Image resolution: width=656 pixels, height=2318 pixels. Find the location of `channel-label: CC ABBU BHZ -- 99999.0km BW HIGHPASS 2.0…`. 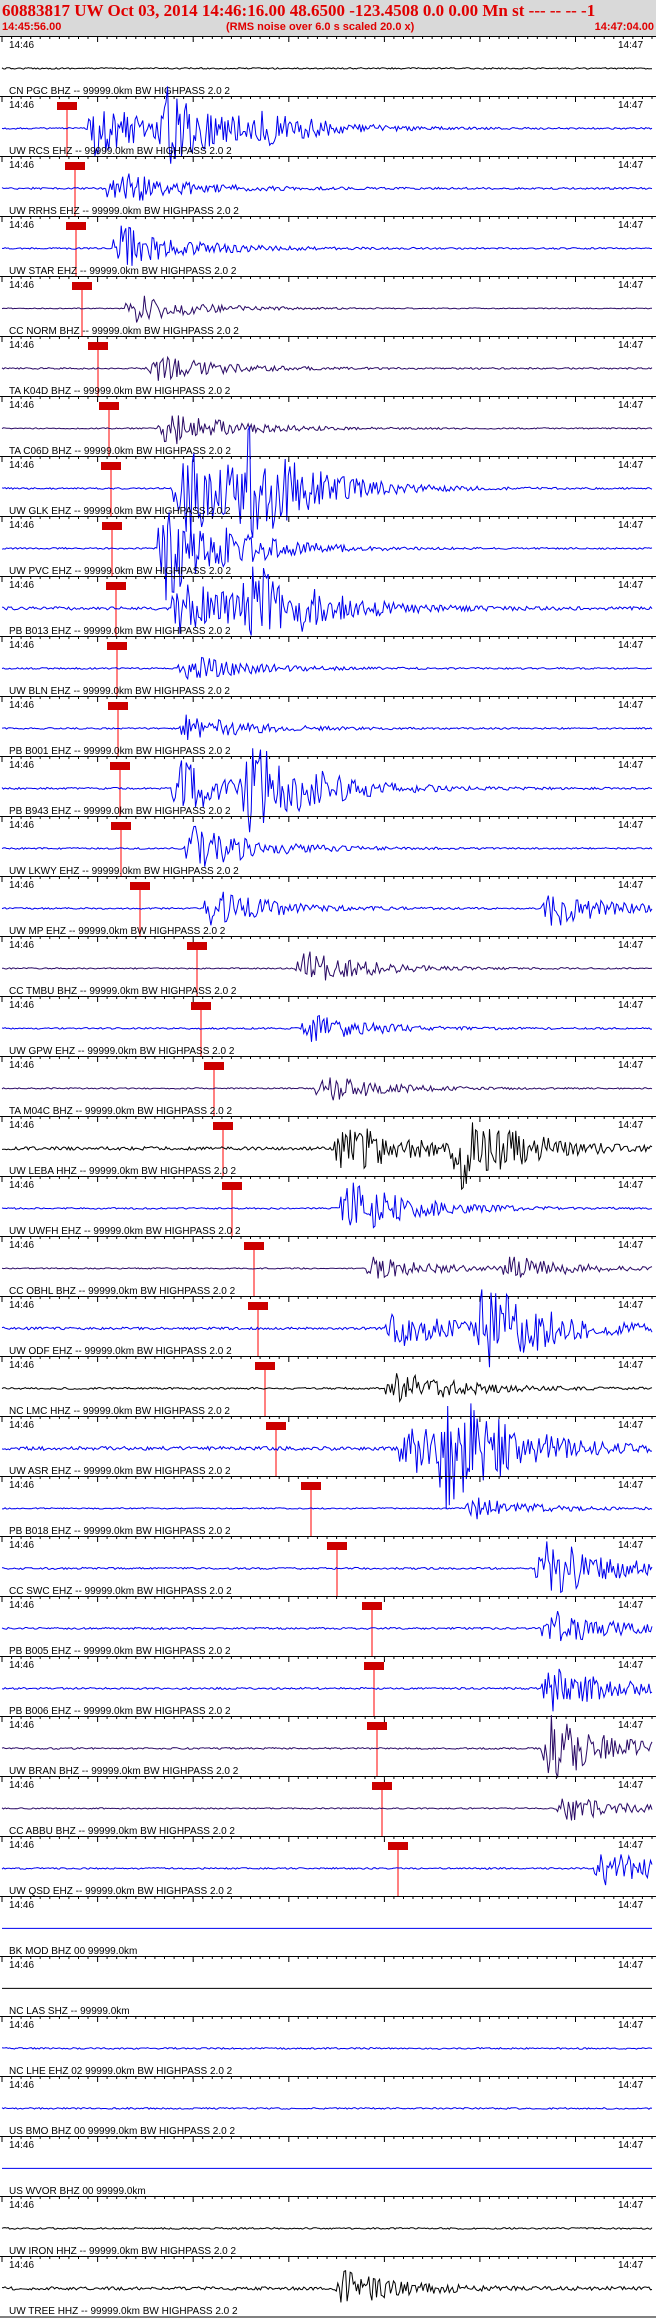

channel-label: CC ABBU BHZ -- 99999.0km BW HIGHPASS 2.0… is located at coordinates (122, 1831).